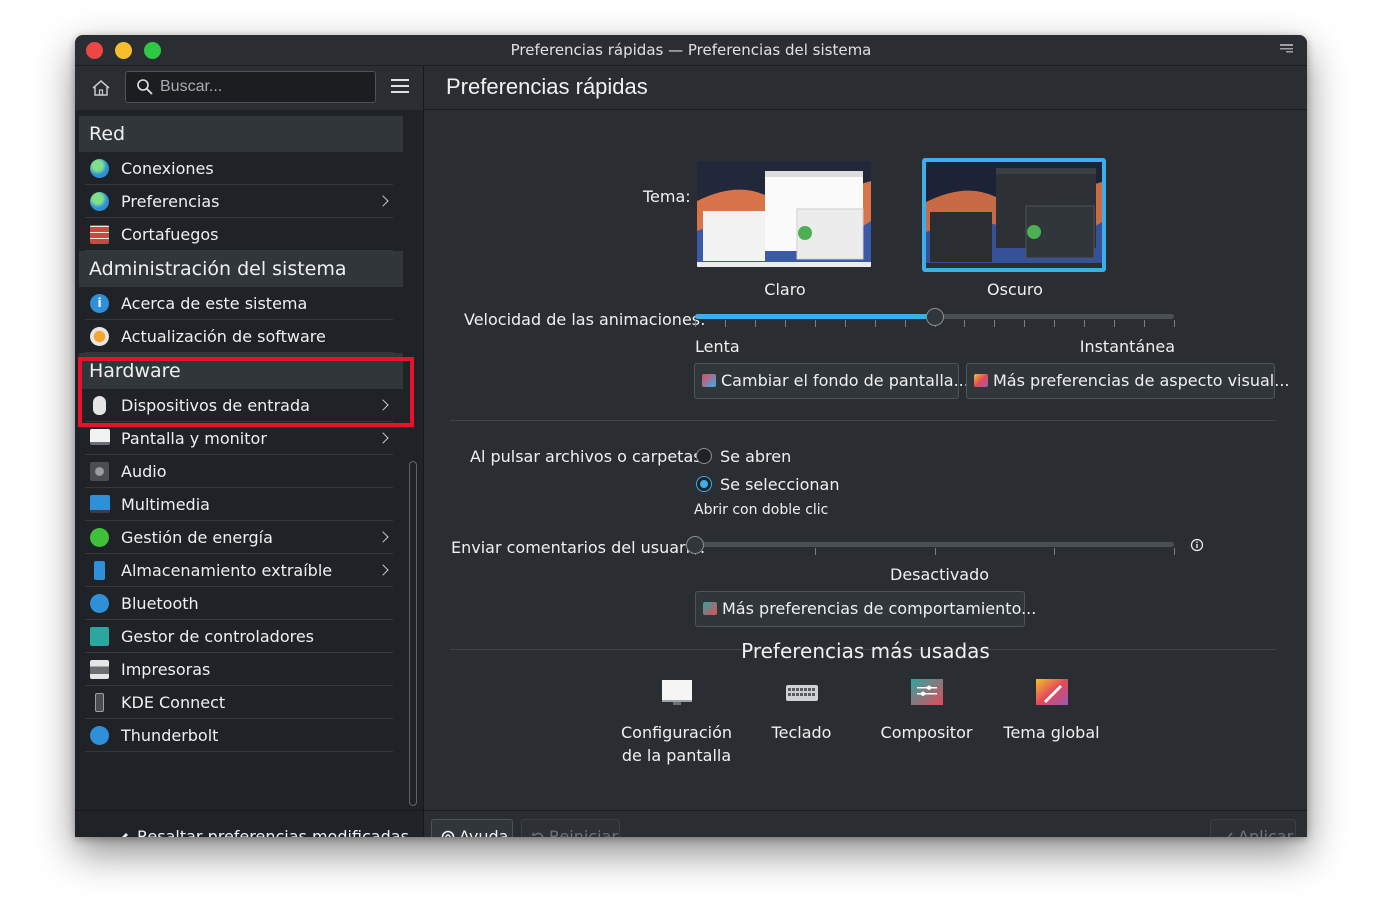  I want to click on sidebar-item-pantalla: Pantalla y monitor, so click(241, 438).